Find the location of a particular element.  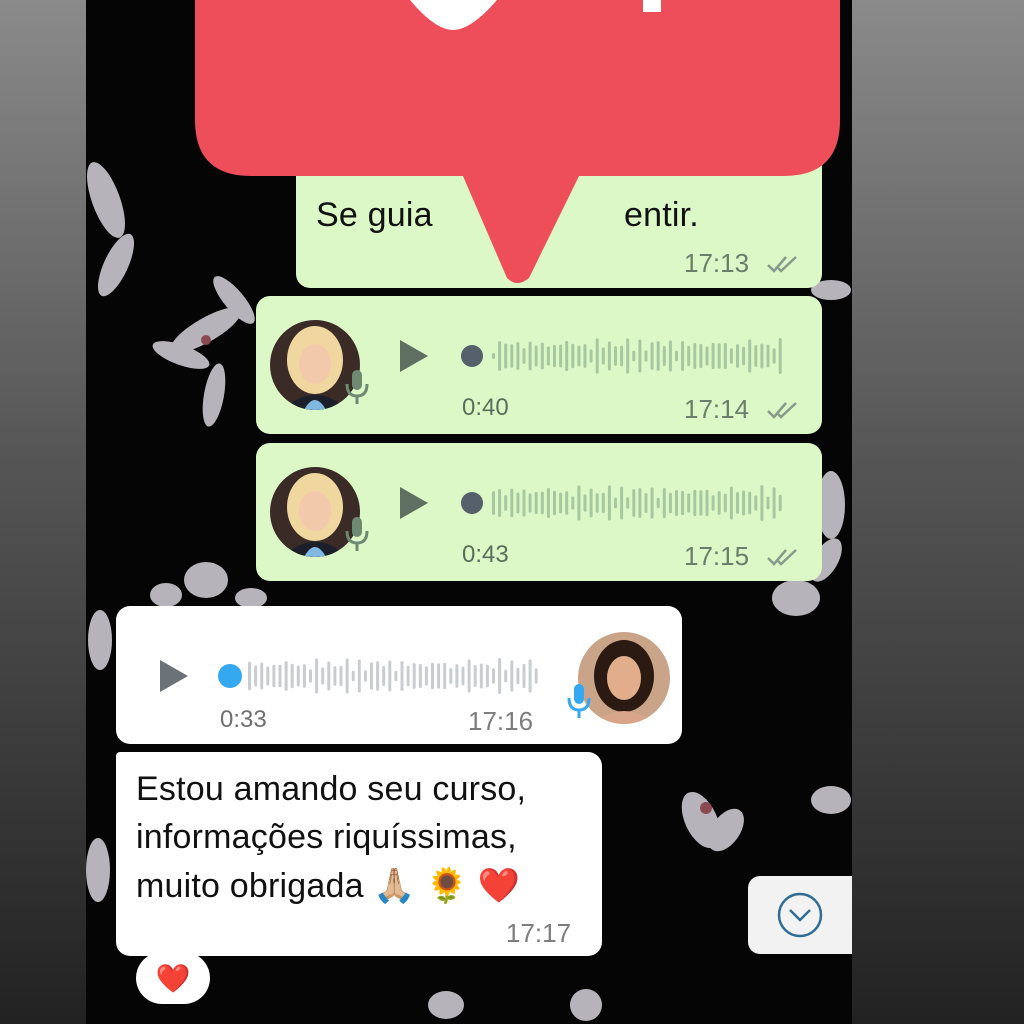

left-backdrop is located at coordinates (43, 512).